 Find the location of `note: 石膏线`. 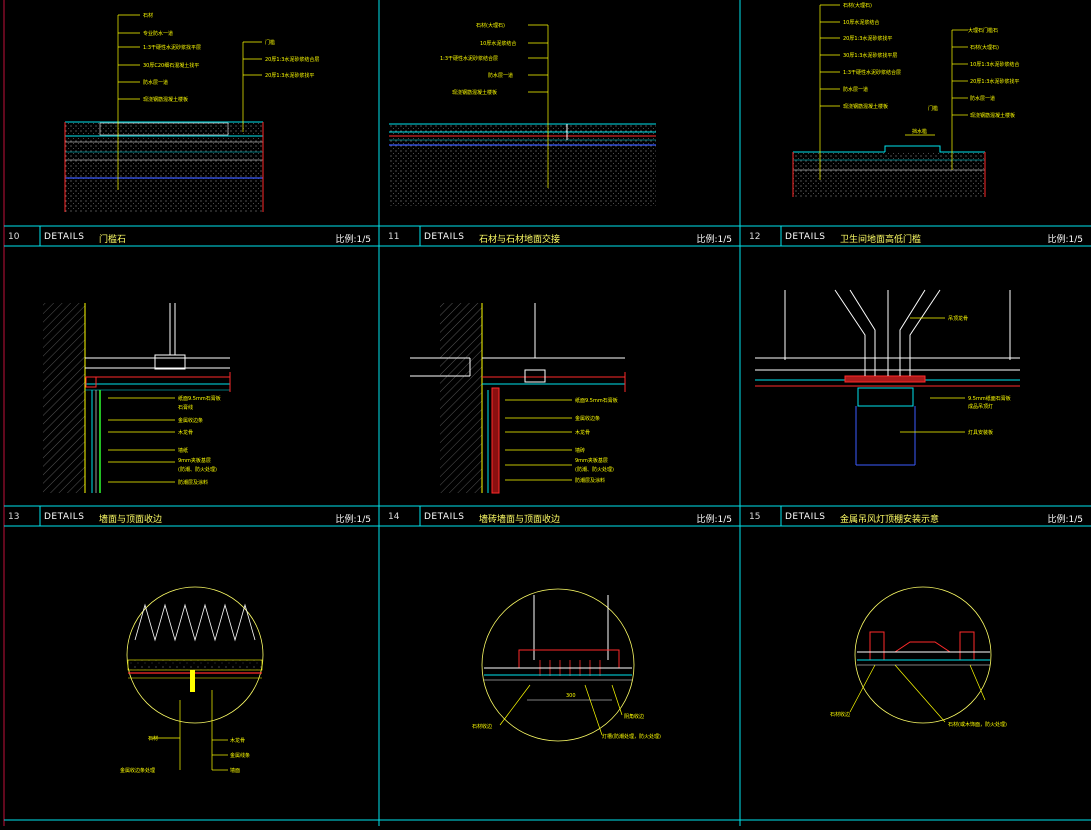

note: 石膏线 is located at coordinates (185, 407).